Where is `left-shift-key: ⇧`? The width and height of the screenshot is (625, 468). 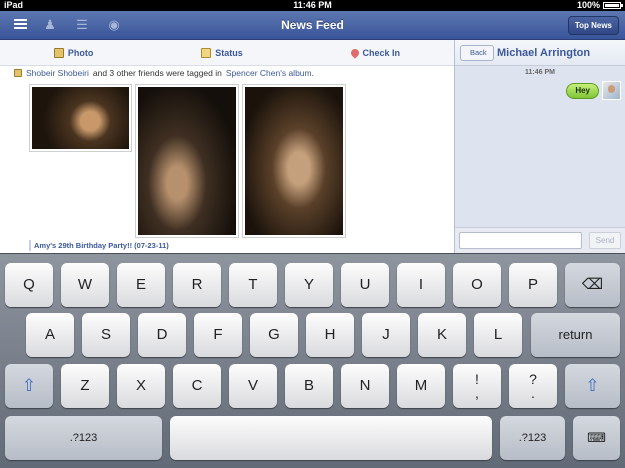 left-shift-key: ⇧ is located at coordinates (29, 386).